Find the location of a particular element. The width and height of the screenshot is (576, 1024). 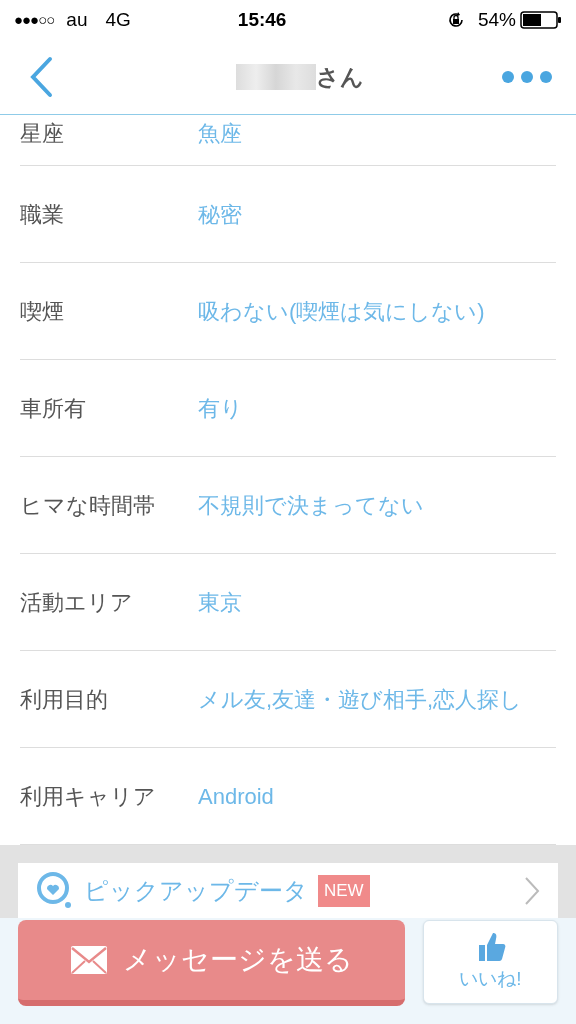

envelope-icon is located at coordinates (88, 960).